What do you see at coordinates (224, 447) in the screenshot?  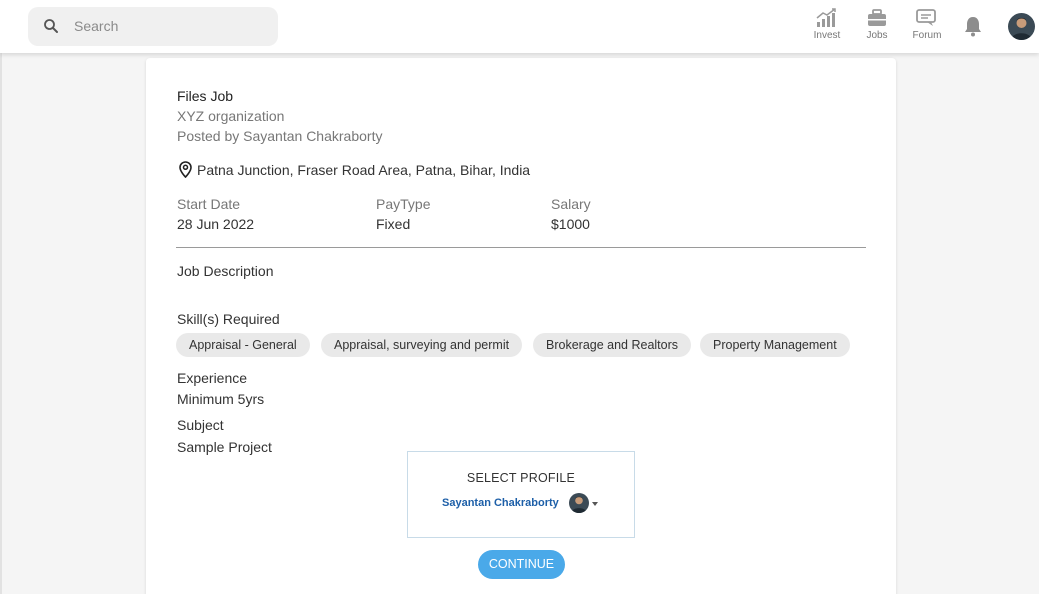 I see `subject-value: Sample Project` at bounding box center [224, 447].